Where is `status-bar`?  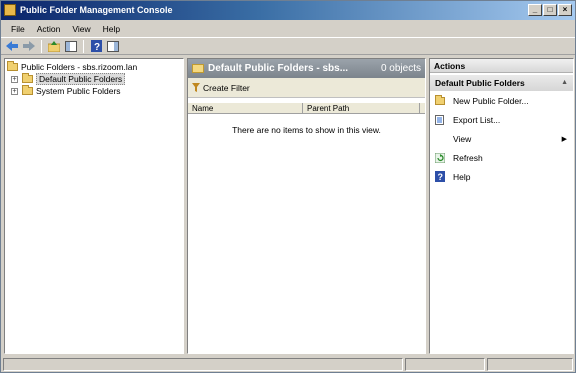 status-bar is located at coordinates (288, 364).